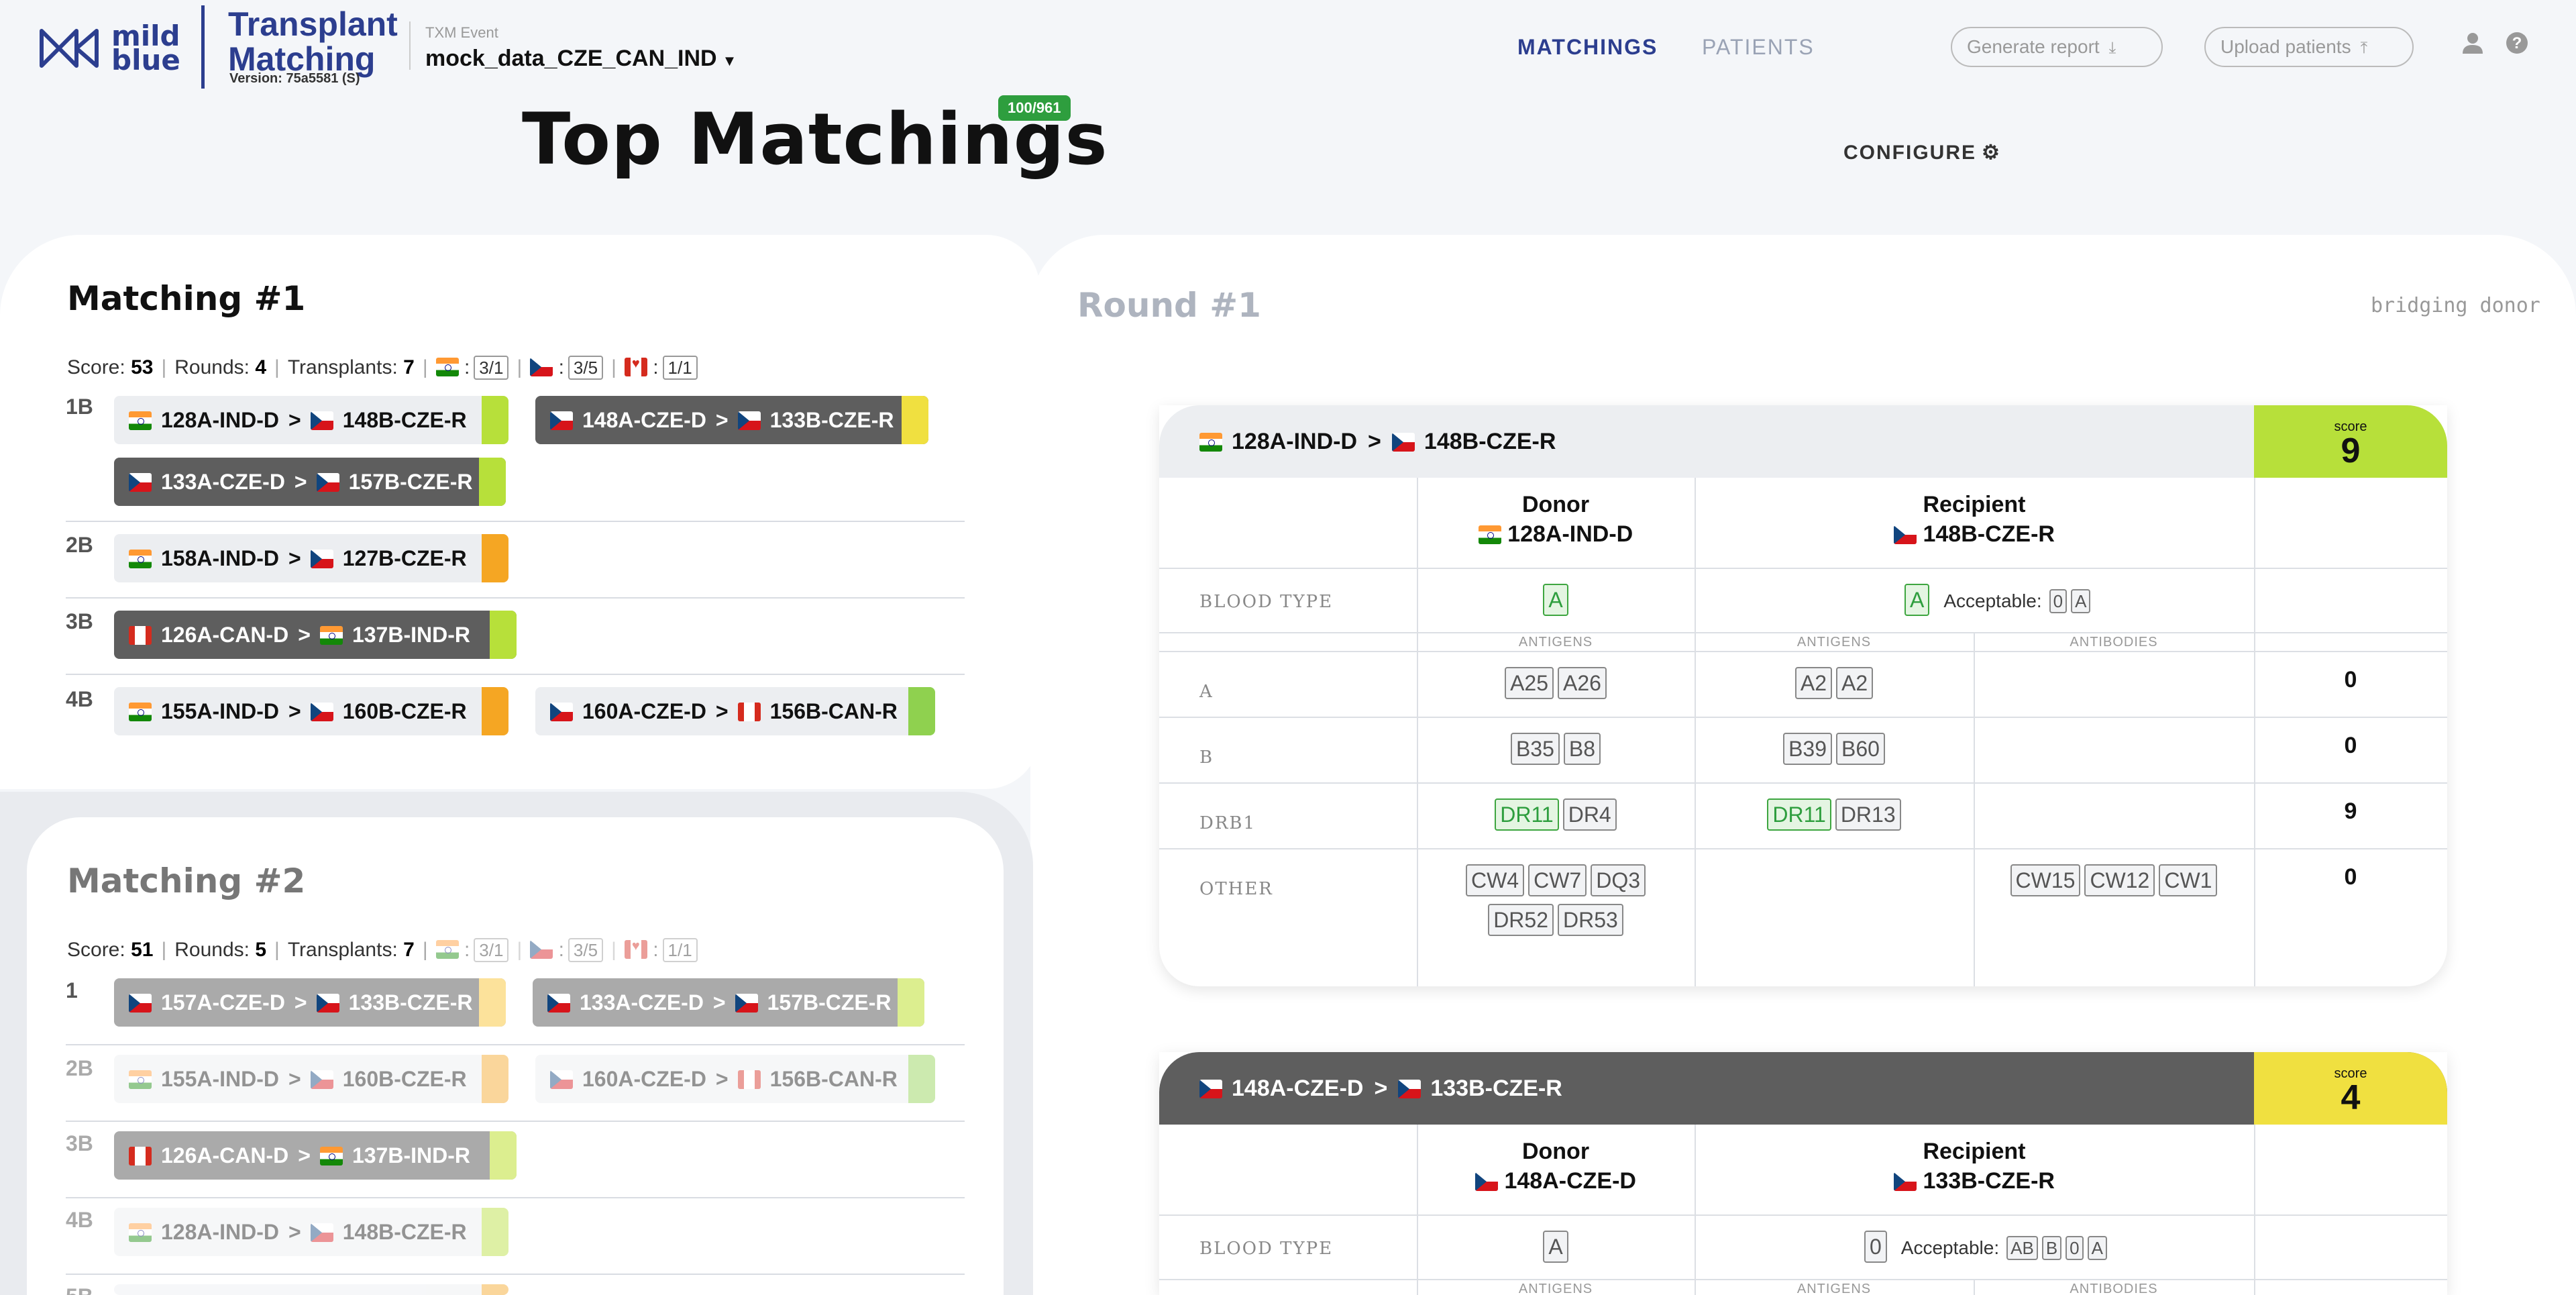  What do you see at coordinates (142, 950) in the screenshot?
I see `score-value: 51` at bounding box center [142, 950].